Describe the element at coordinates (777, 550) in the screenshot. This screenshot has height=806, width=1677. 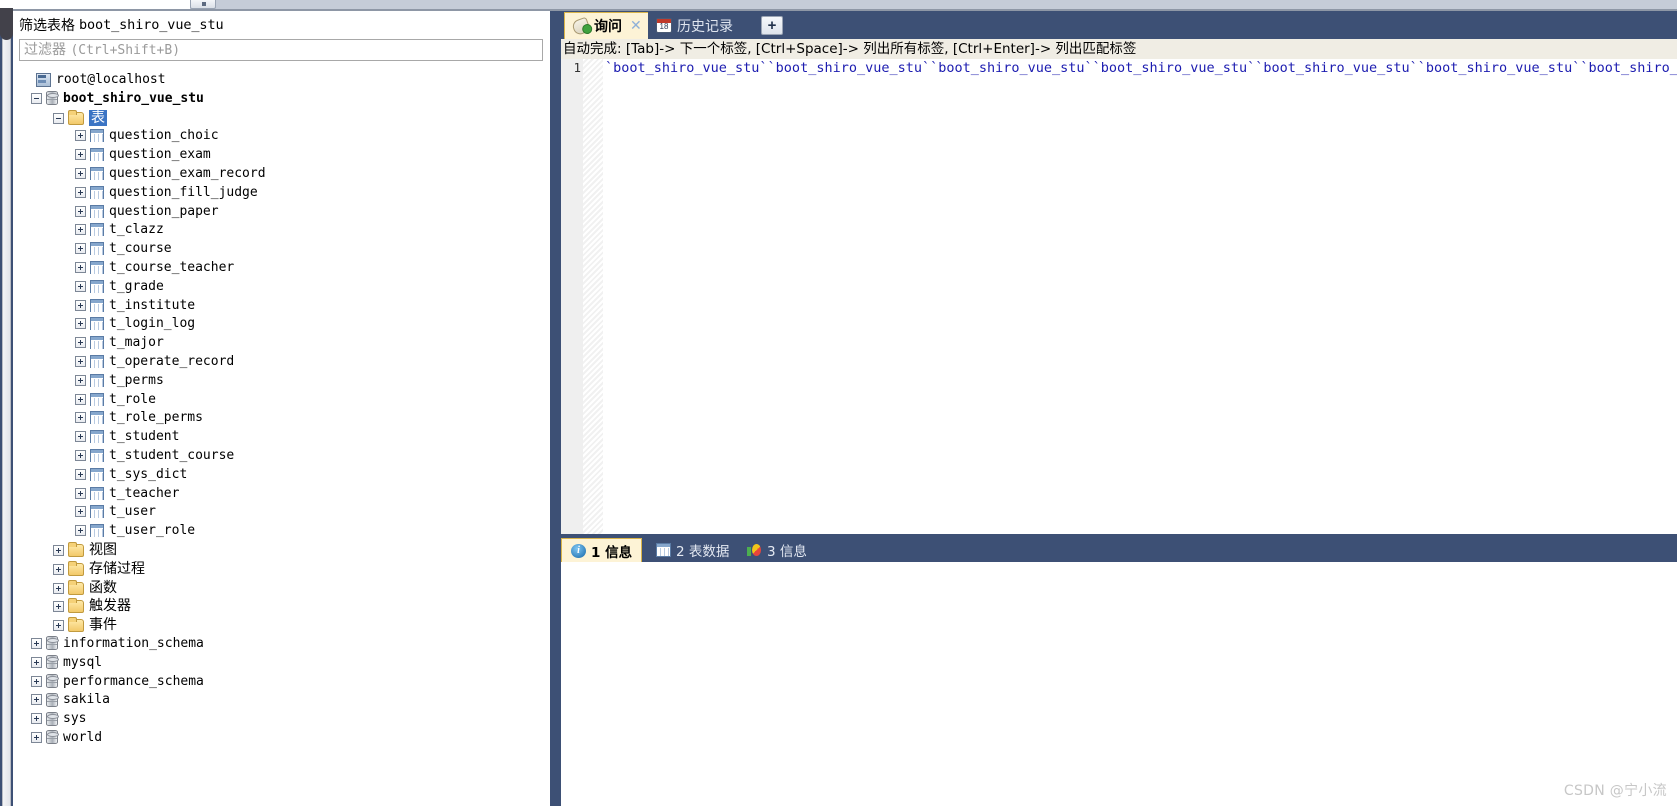
I see `result-tab-info-3: 3 信息` at that location.